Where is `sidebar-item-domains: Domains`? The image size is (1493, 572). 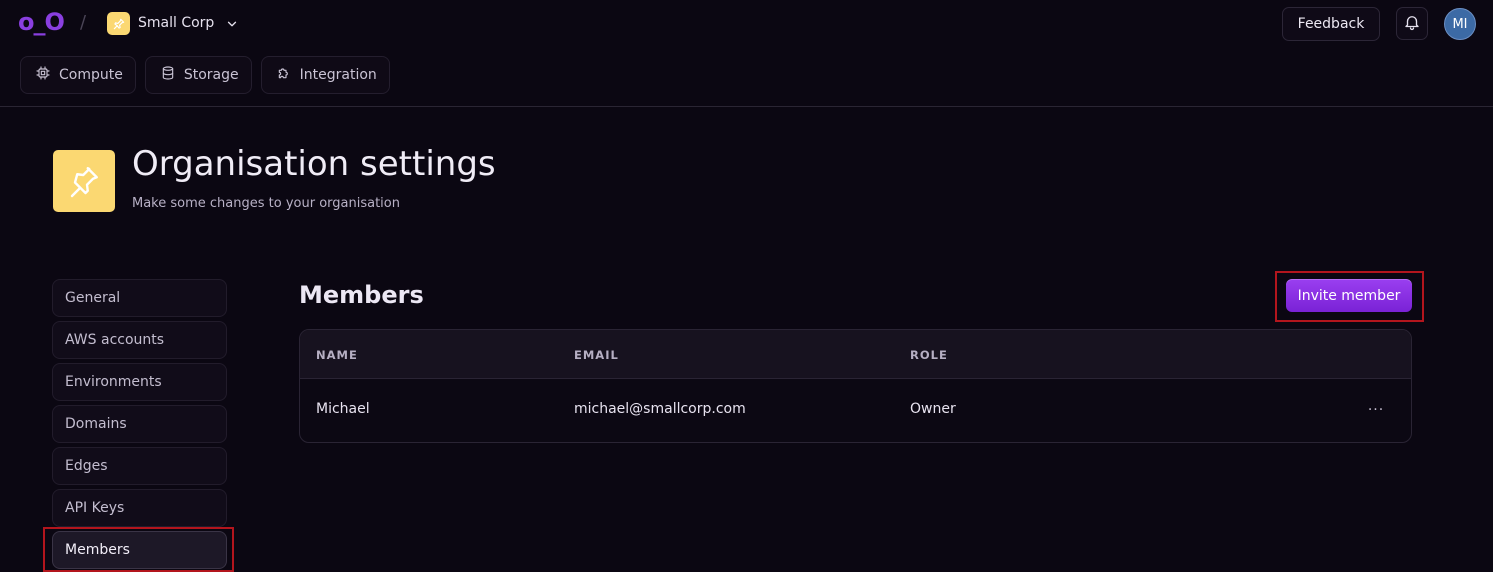 sidebar-item-domains: Domains is located at coordinates (139, 424).